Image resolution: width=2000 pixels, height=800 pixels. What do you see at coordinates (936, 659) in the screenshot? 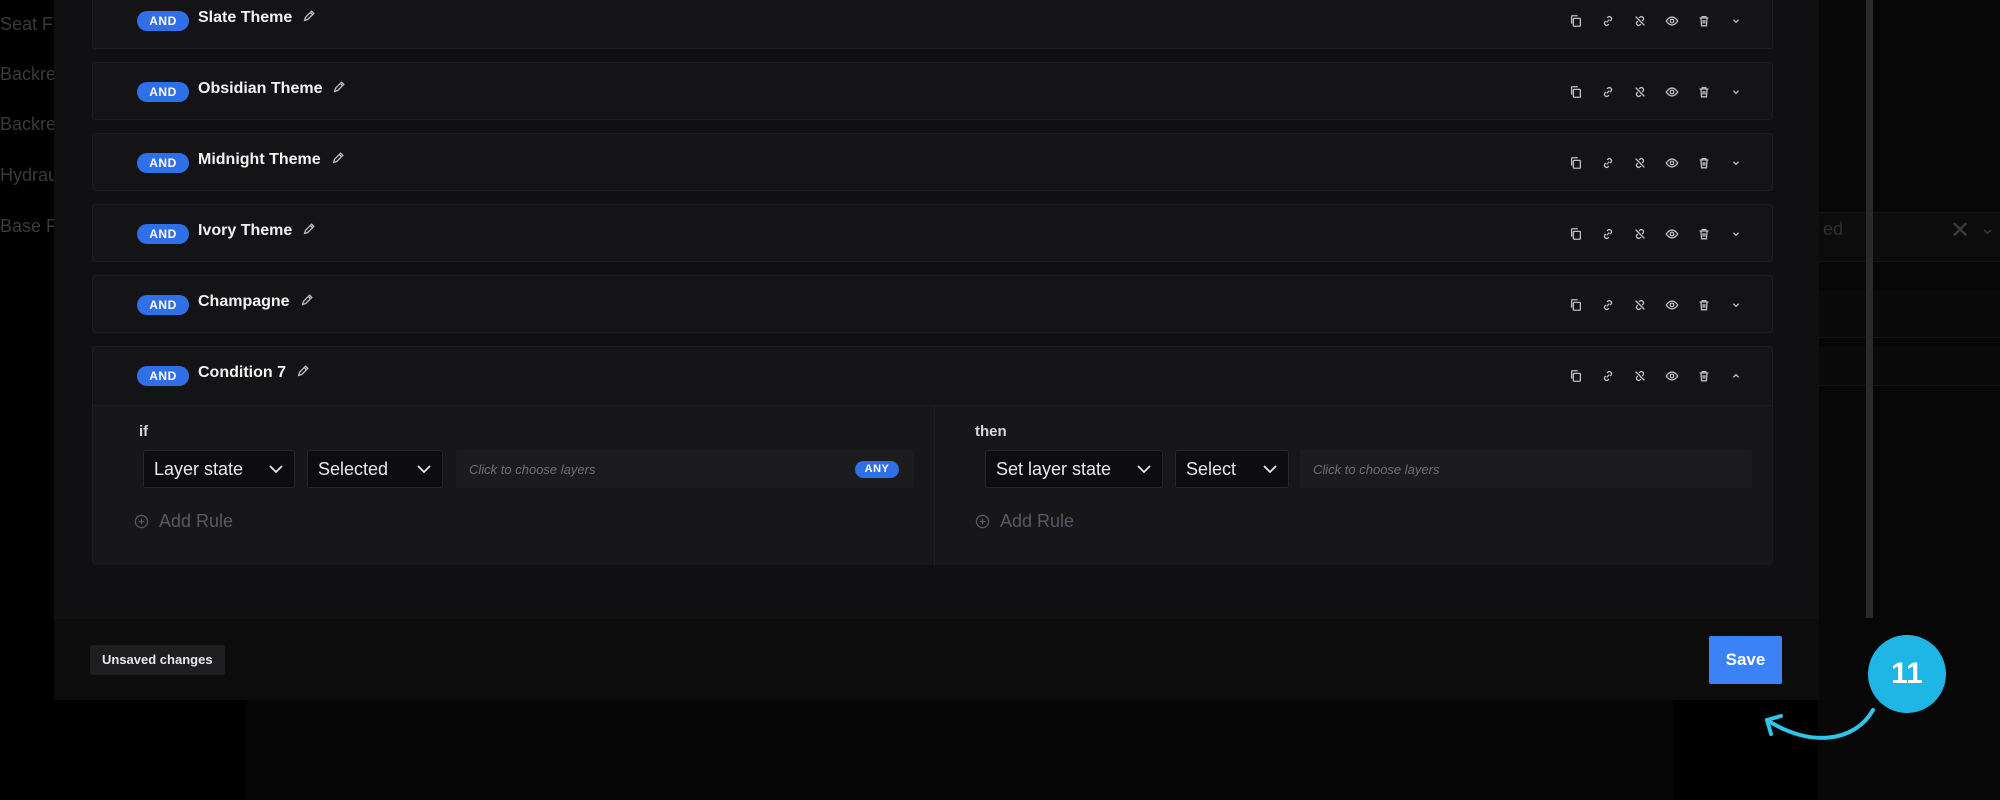
I see `modal-footer: Unsaved changes Save` at bounding box center [936, 659].